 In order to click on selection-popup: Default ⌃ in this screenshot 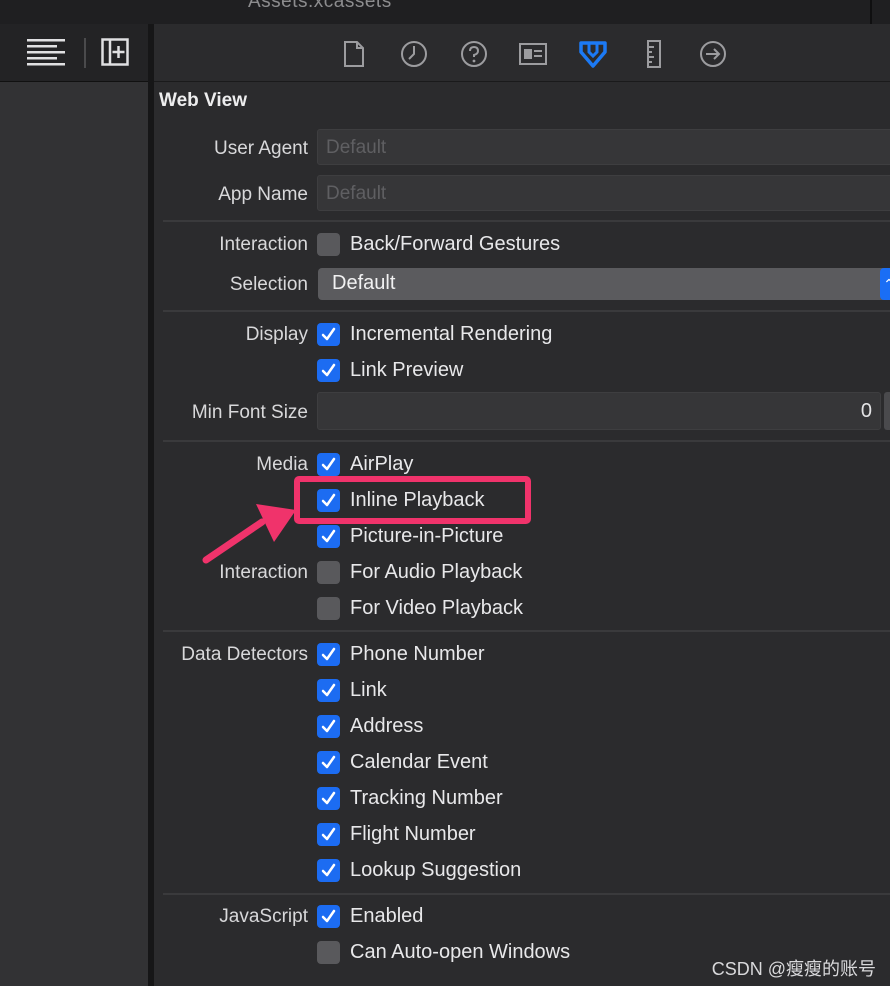, I will do `click(604, 284)`.